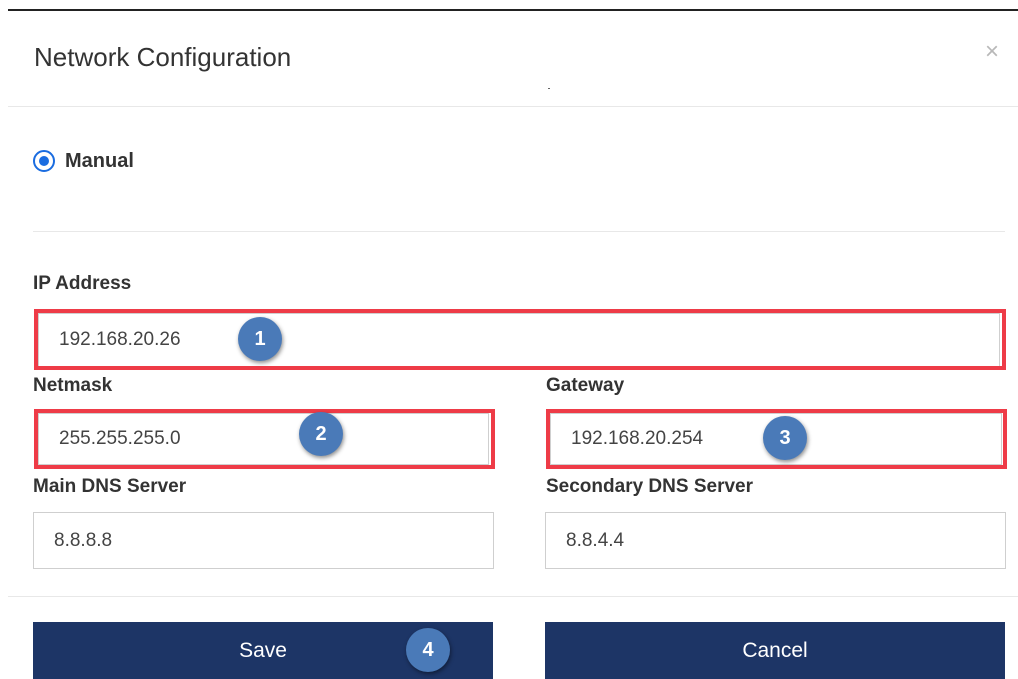  I want to click on step-badge-3: 3, so click(785, 438).